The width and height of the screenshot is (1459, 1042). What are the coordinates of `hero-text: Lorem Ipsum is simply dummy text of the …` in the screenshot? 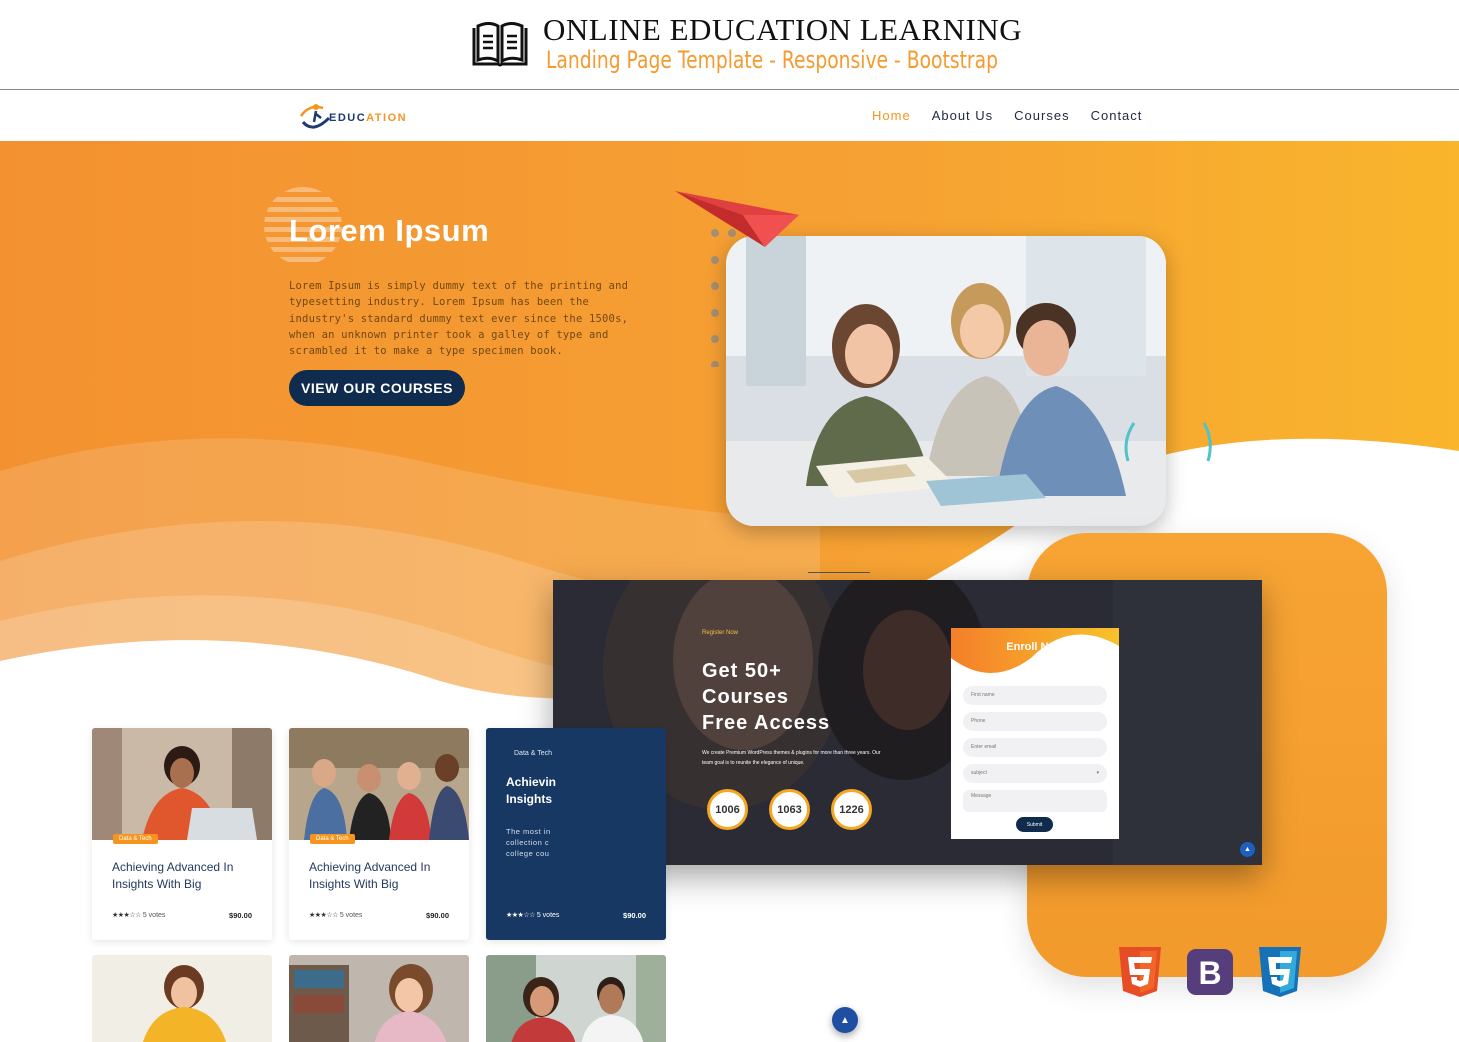 It's located at (459, 319).